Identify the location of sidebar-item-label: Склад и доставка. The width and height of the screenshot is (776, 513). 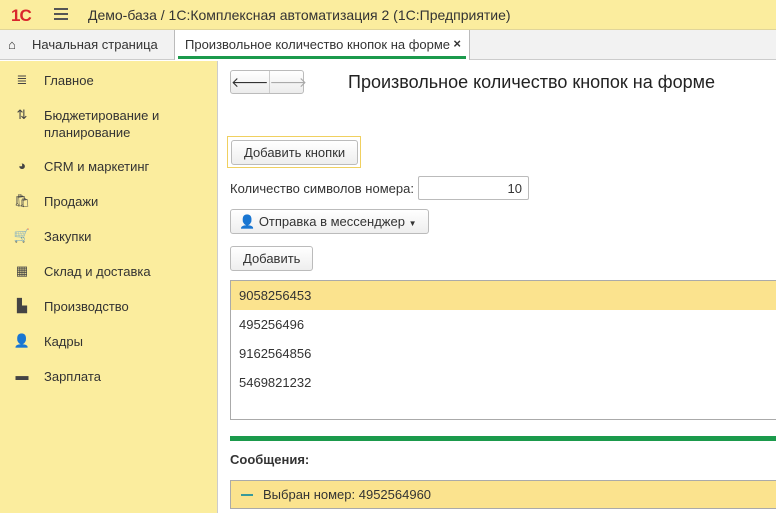
(97, 271).